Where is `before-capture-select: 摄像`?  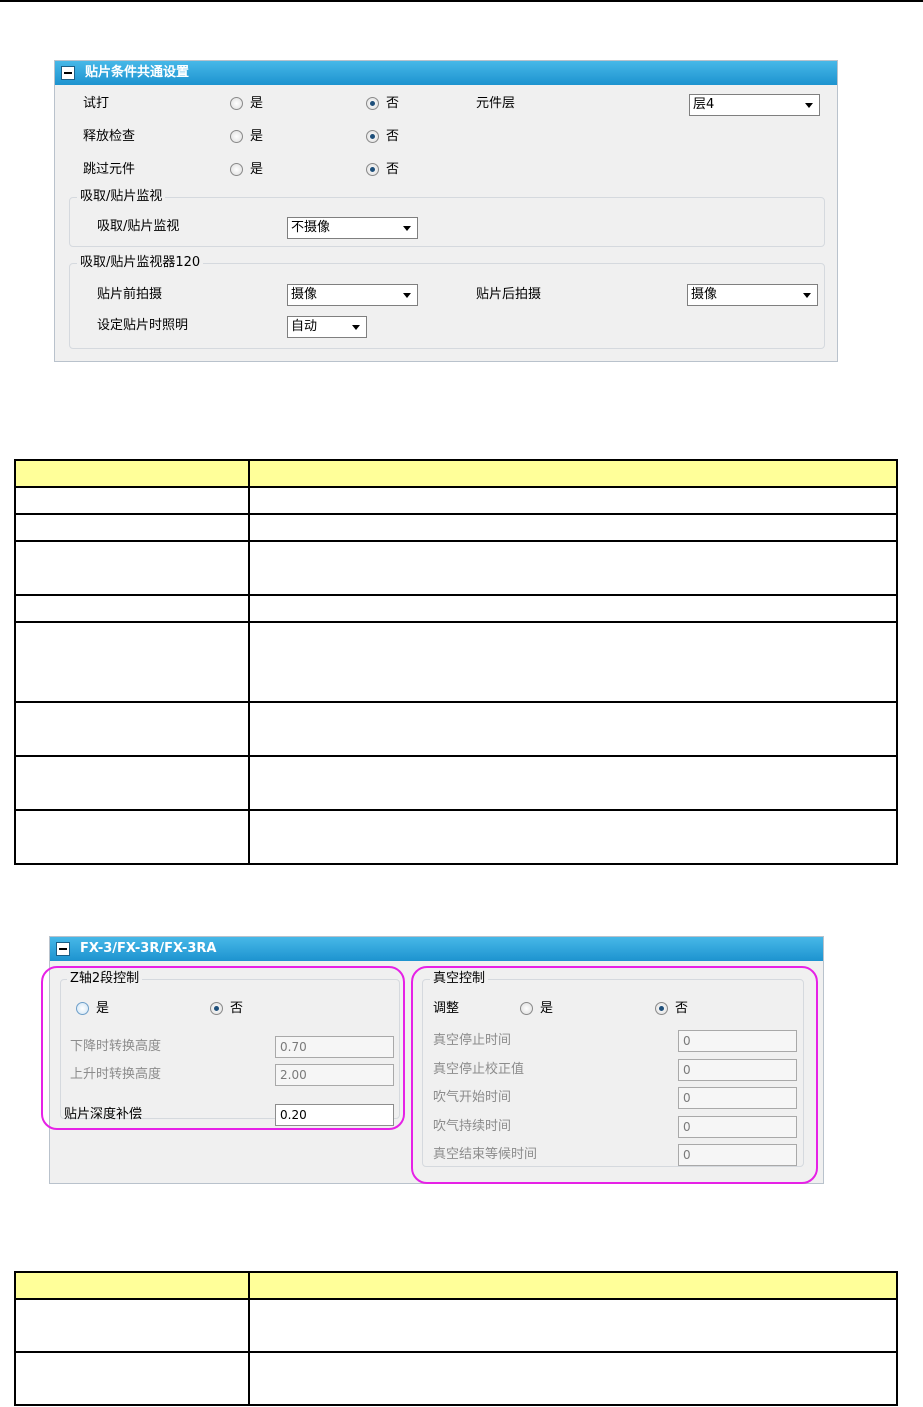 before-capture-select: 摄像 is located at coordinates (352, 295).